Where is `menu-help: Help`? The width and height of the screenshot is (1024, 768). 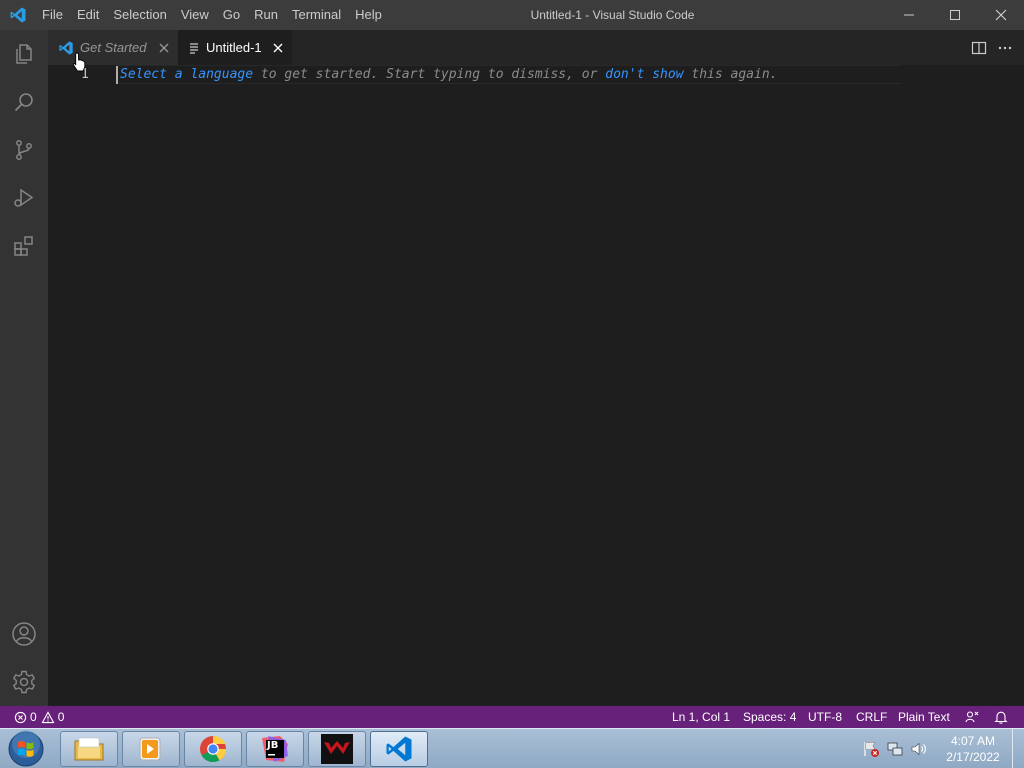
menu-help: Help is located at coordinates (368, 15).